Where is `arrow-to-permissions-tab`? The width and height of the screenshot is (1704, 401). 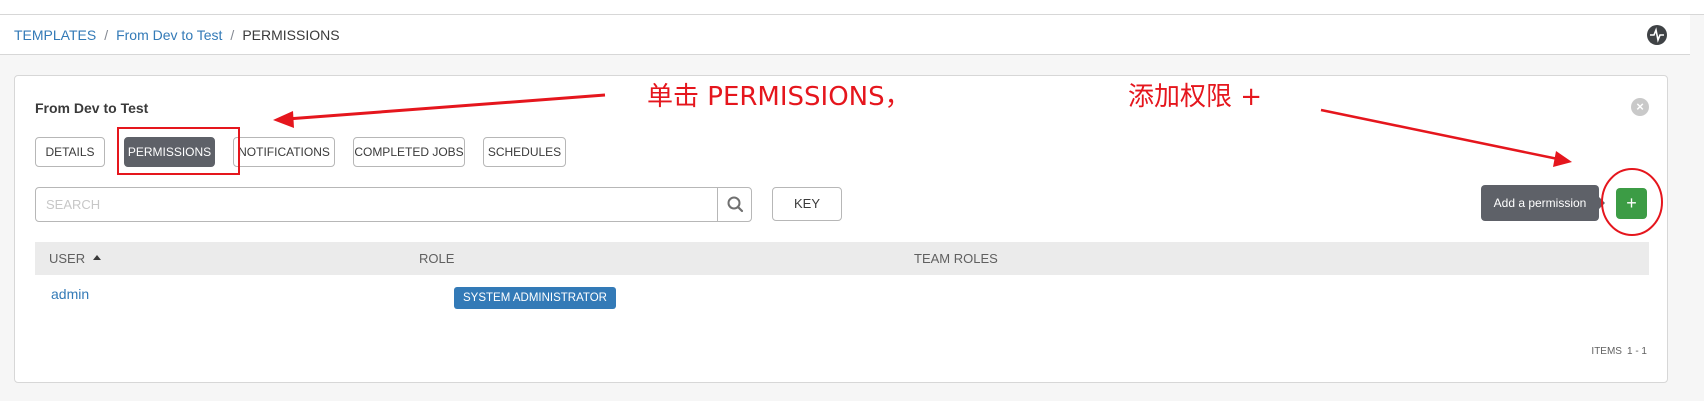
arrow-to-permissions-tab is located at coordinates (446, 107).